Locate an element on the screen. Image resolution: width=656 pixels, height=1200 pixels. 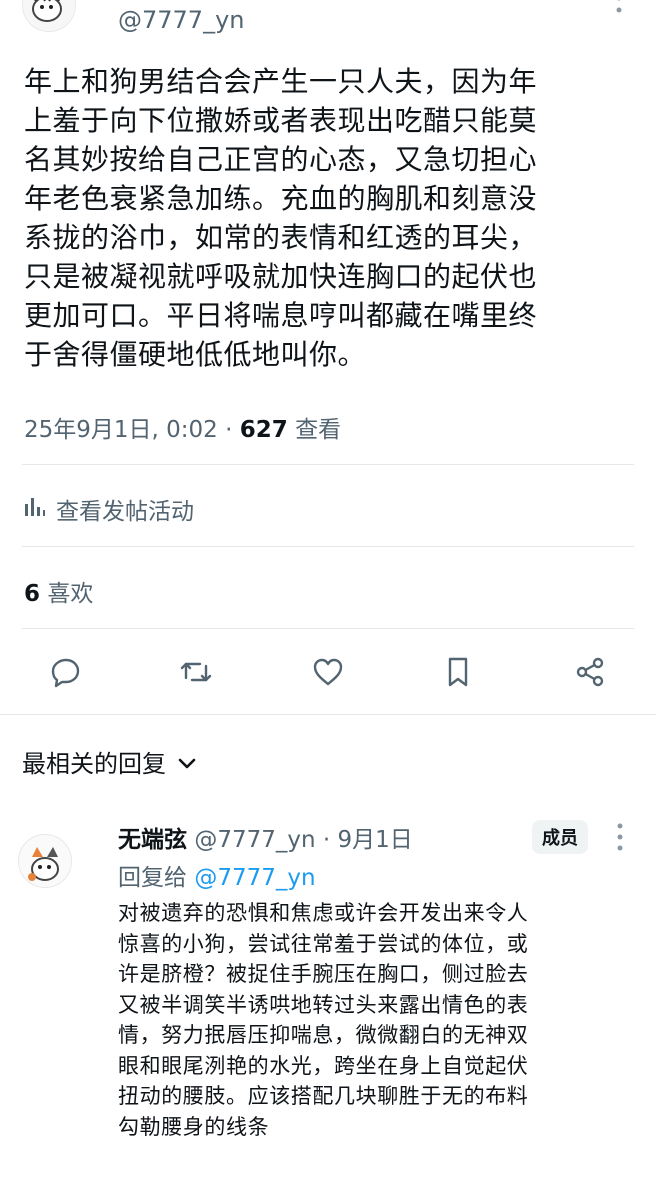
author-avatar-image is located at coordinates (49, 15).